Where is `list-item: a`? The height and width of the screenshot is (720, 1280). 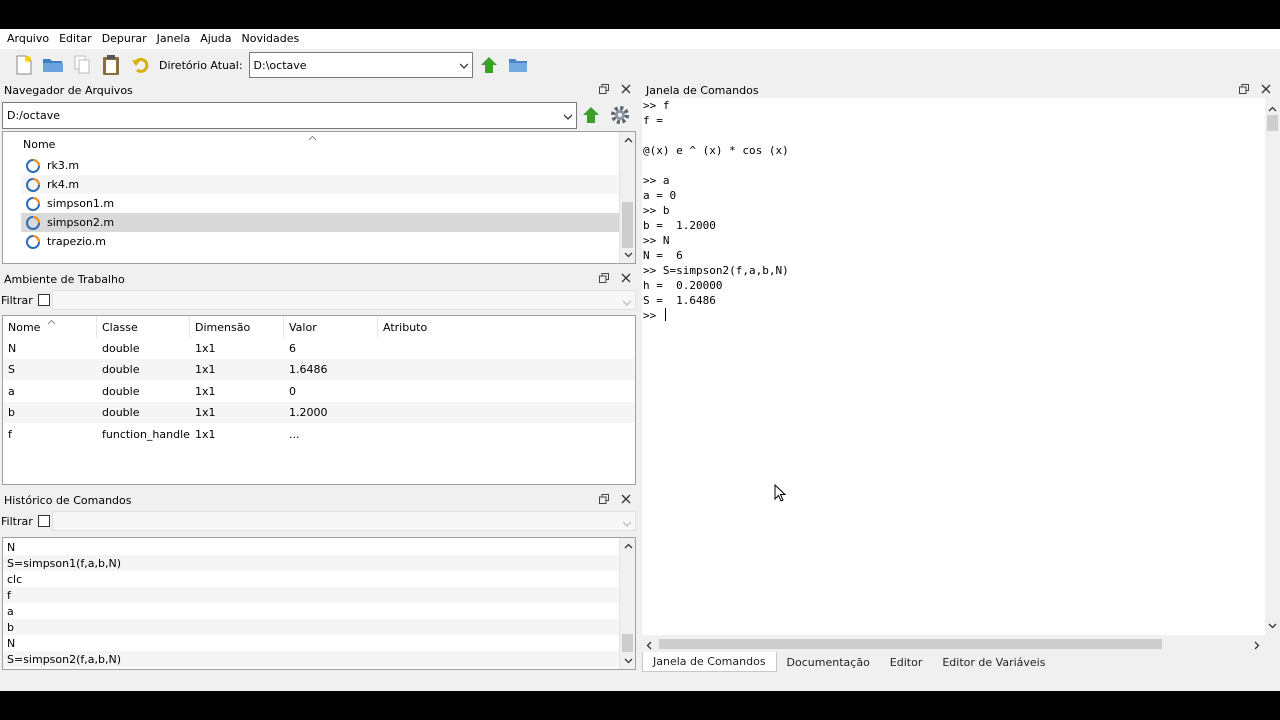
list-item: a is located at coordinates (311, 611).